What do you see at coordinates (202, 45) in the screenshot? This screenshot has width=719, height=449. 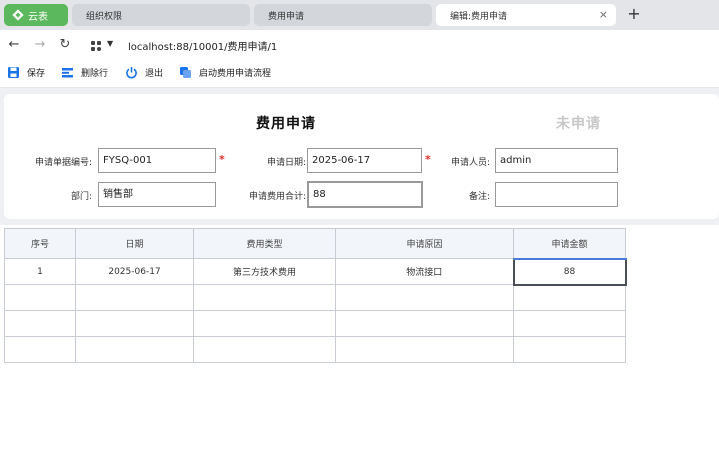 I see `url-field: localhost:88/10001/费用申请/1` at bounding box center [202, 45].